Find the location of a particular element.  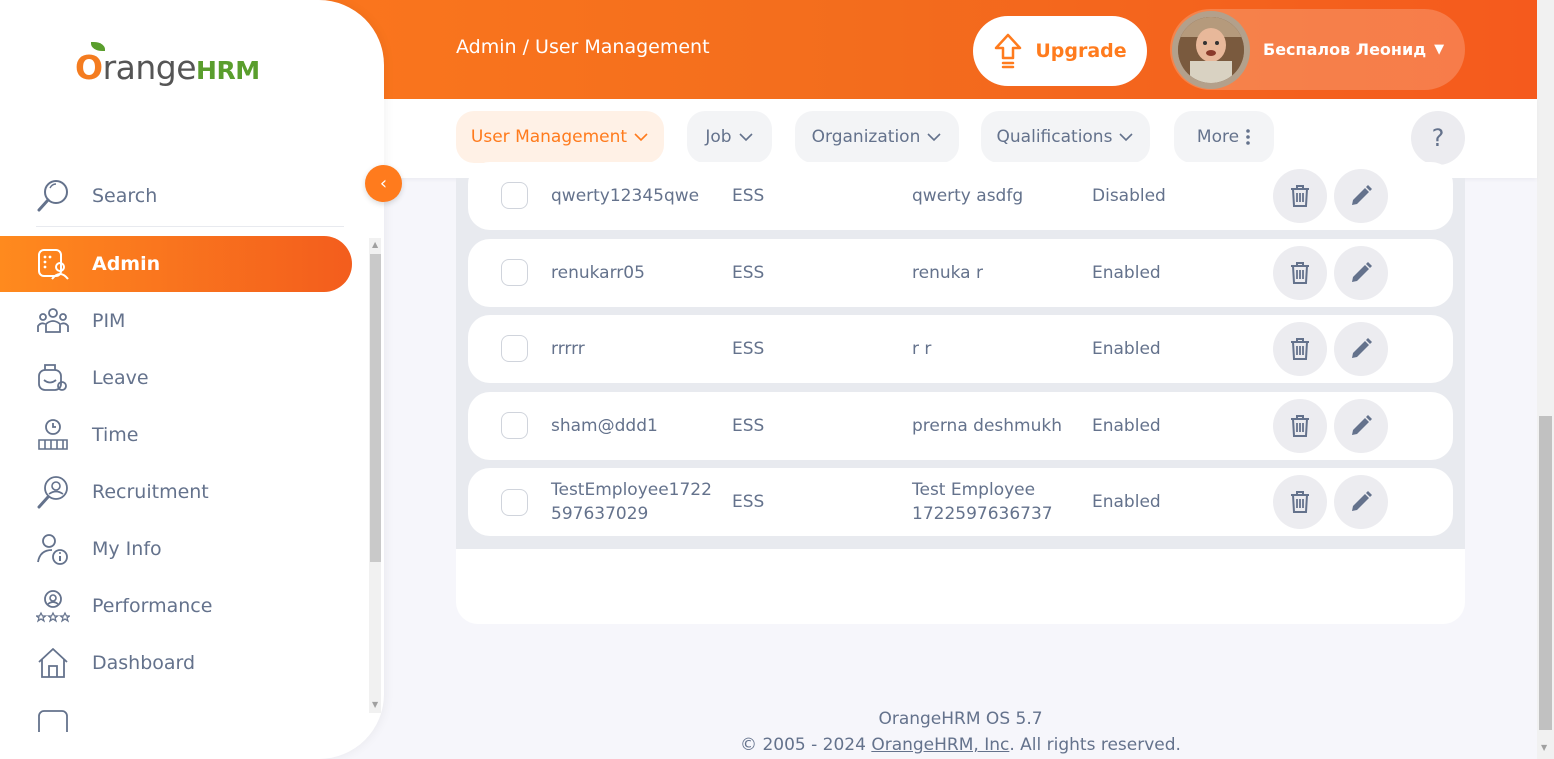

tab-job: Job is located at coordinates (729, 137).